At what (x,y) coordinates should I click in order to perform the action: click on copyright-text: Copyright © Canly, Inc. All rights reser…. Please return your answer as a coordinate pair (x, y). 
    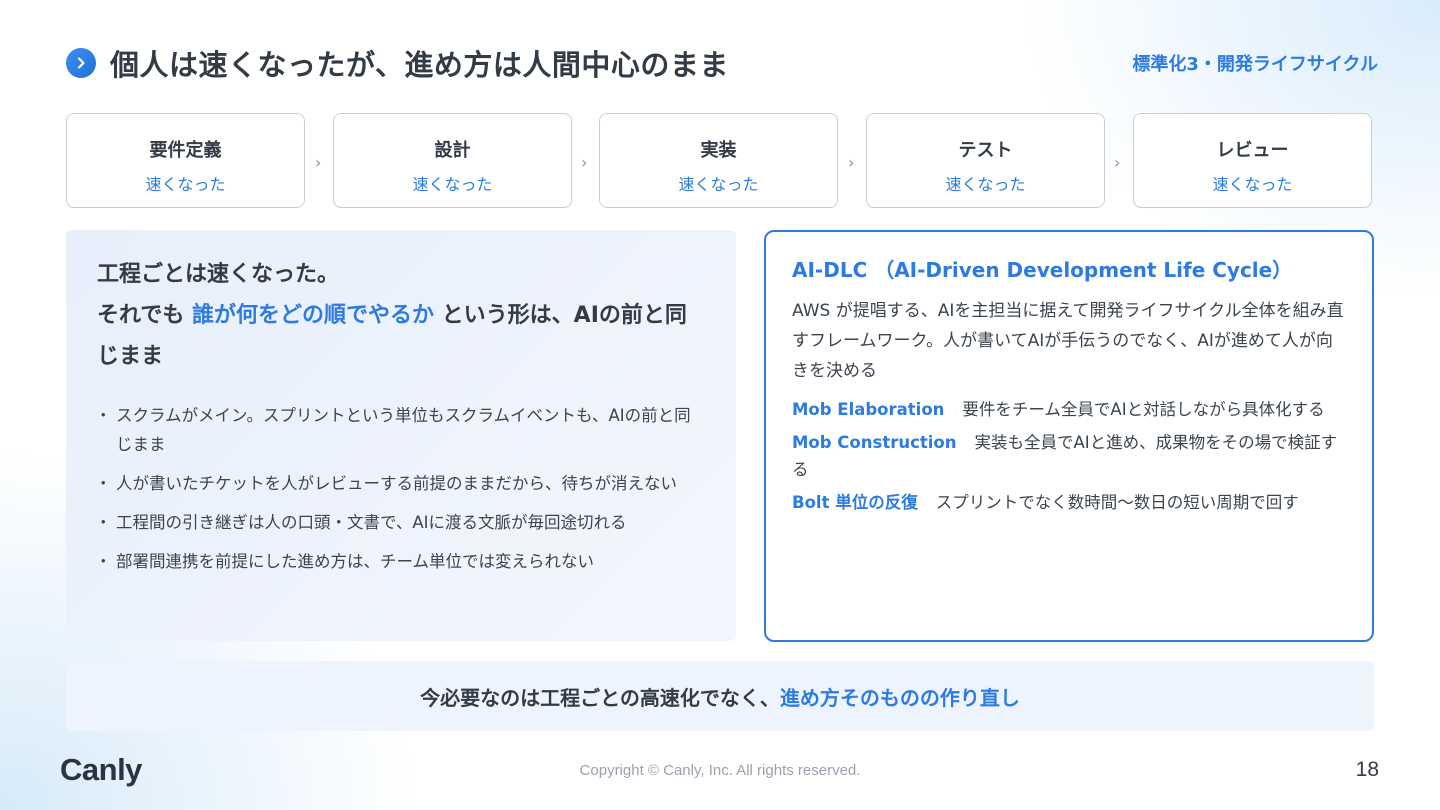
    Looking at the image, I should click on (720, 770).